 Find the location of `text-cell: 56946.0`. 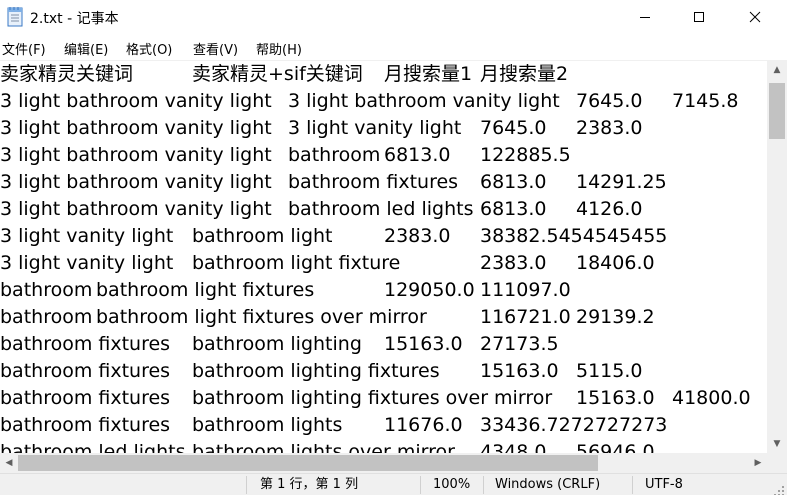

text-cell: 56946.0 is located at coordinates (615, 447).